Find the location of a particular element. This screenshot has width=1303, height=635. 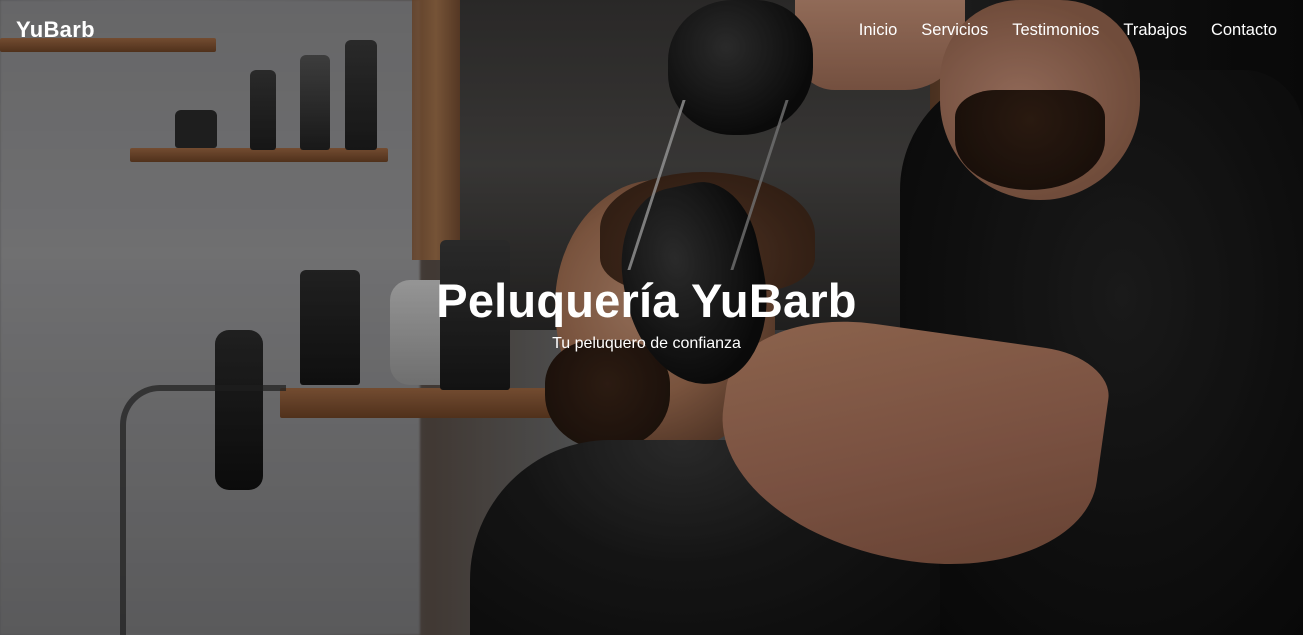

nav-item-inicio: Inicio is located at coordinates (878, 30).